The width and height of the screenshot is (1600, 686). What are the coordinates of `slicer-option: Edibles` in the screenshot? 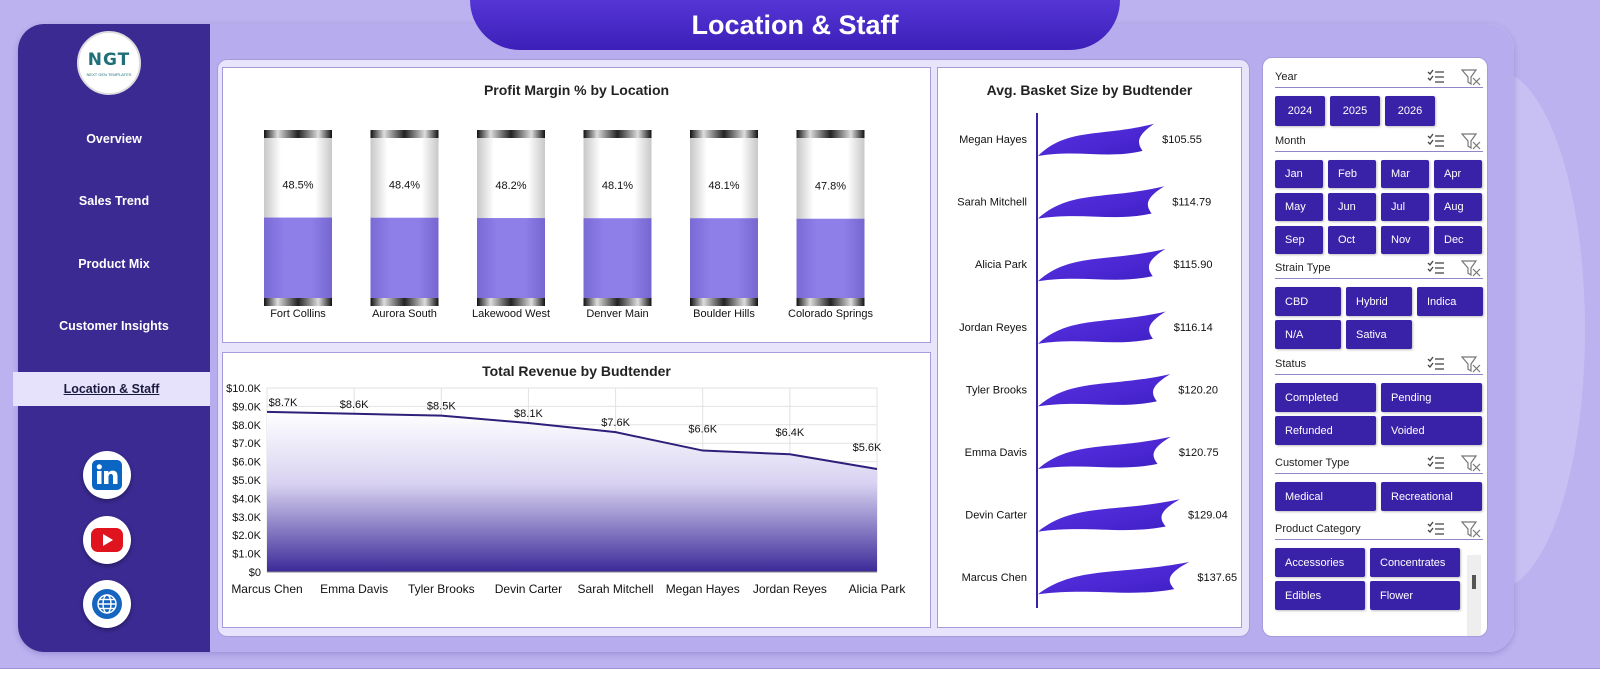 It's located at (1320, 595).